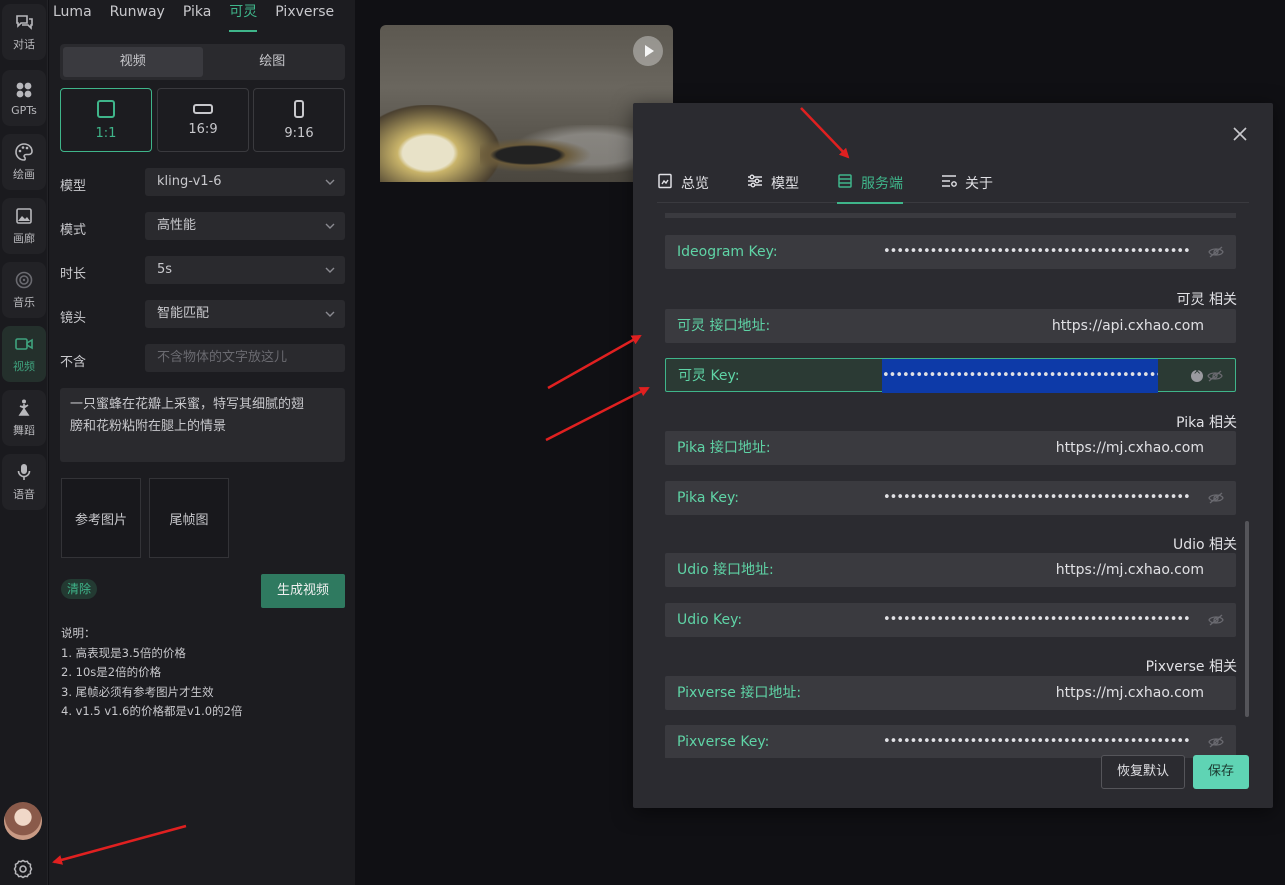 This screenshot has height=885, width=1285. What do you see at coordinates (24, 354) in the screenshot?
I see `rail-item-video: 视频` at bounding box center [24, 354].